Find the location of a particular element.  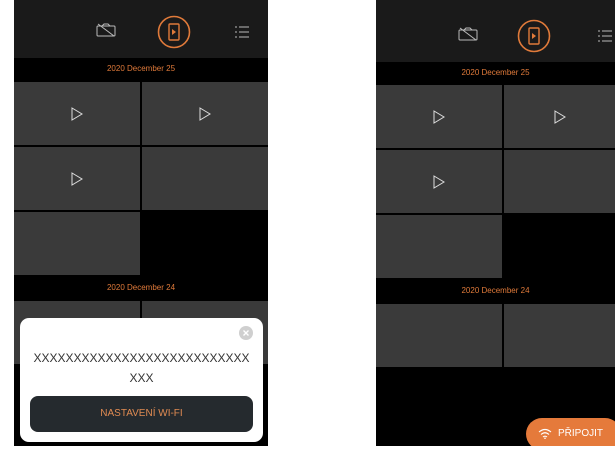

connect-label: PŘIPOJIT is located at coordinates (581, 433).